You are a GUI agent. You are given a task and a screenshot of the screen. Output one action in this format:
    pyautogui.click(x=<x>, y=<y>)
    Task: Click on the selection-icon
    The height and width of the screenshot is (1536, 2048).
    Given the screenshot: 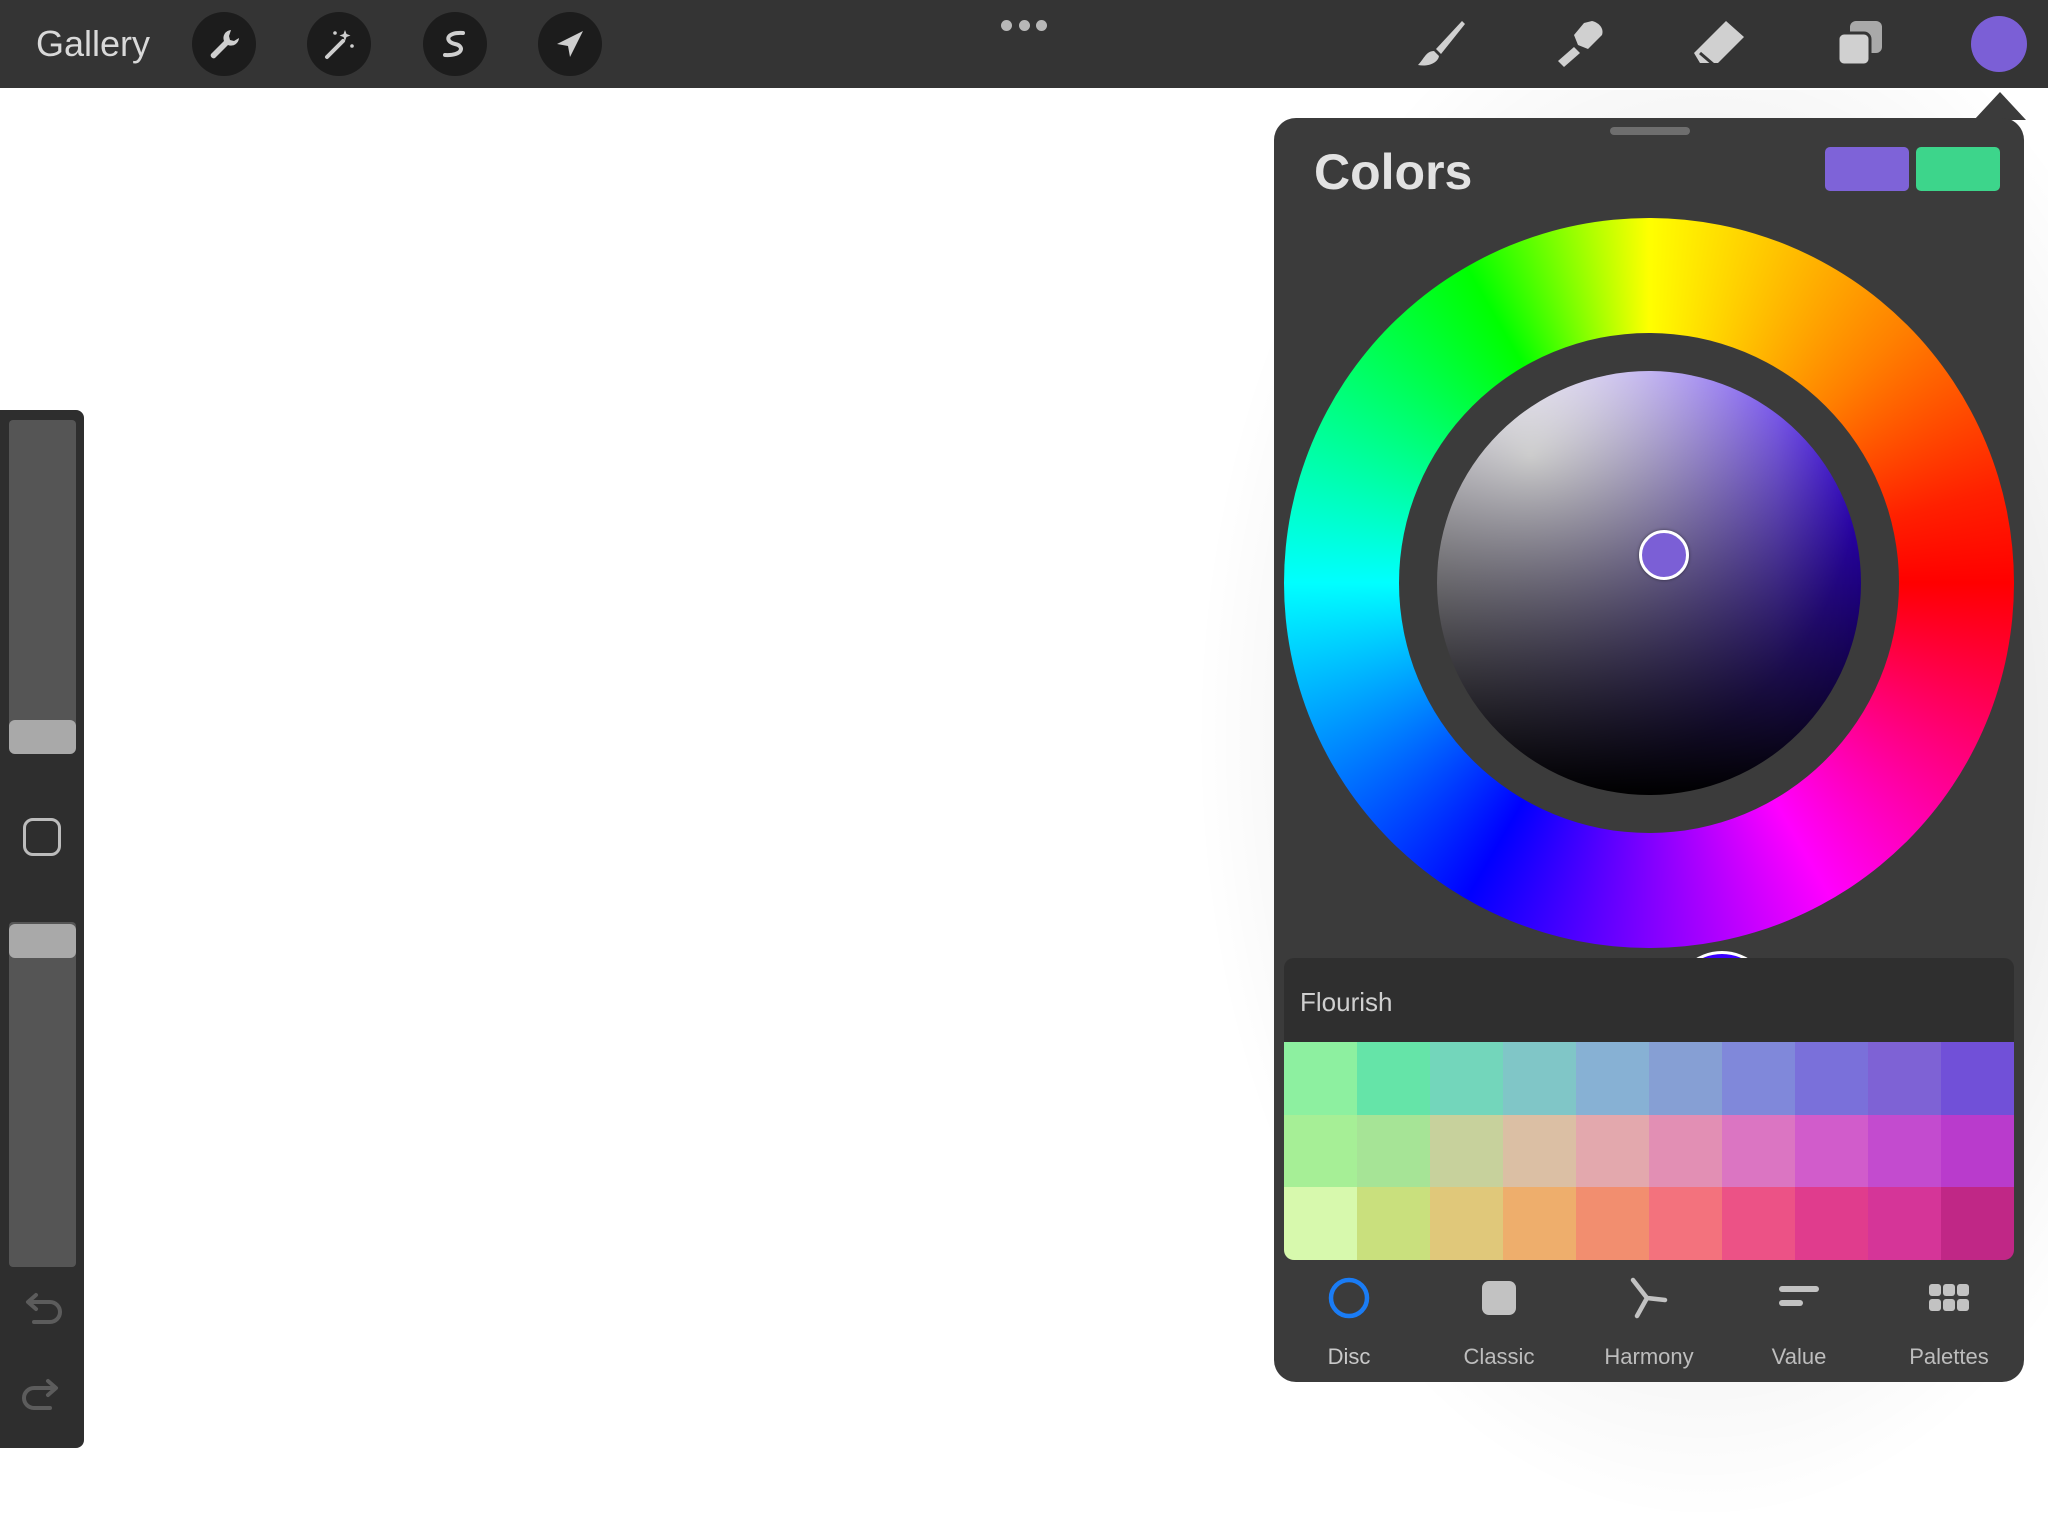 What is the action you would take?
    pyautogui.click(x=454, y=44)
    